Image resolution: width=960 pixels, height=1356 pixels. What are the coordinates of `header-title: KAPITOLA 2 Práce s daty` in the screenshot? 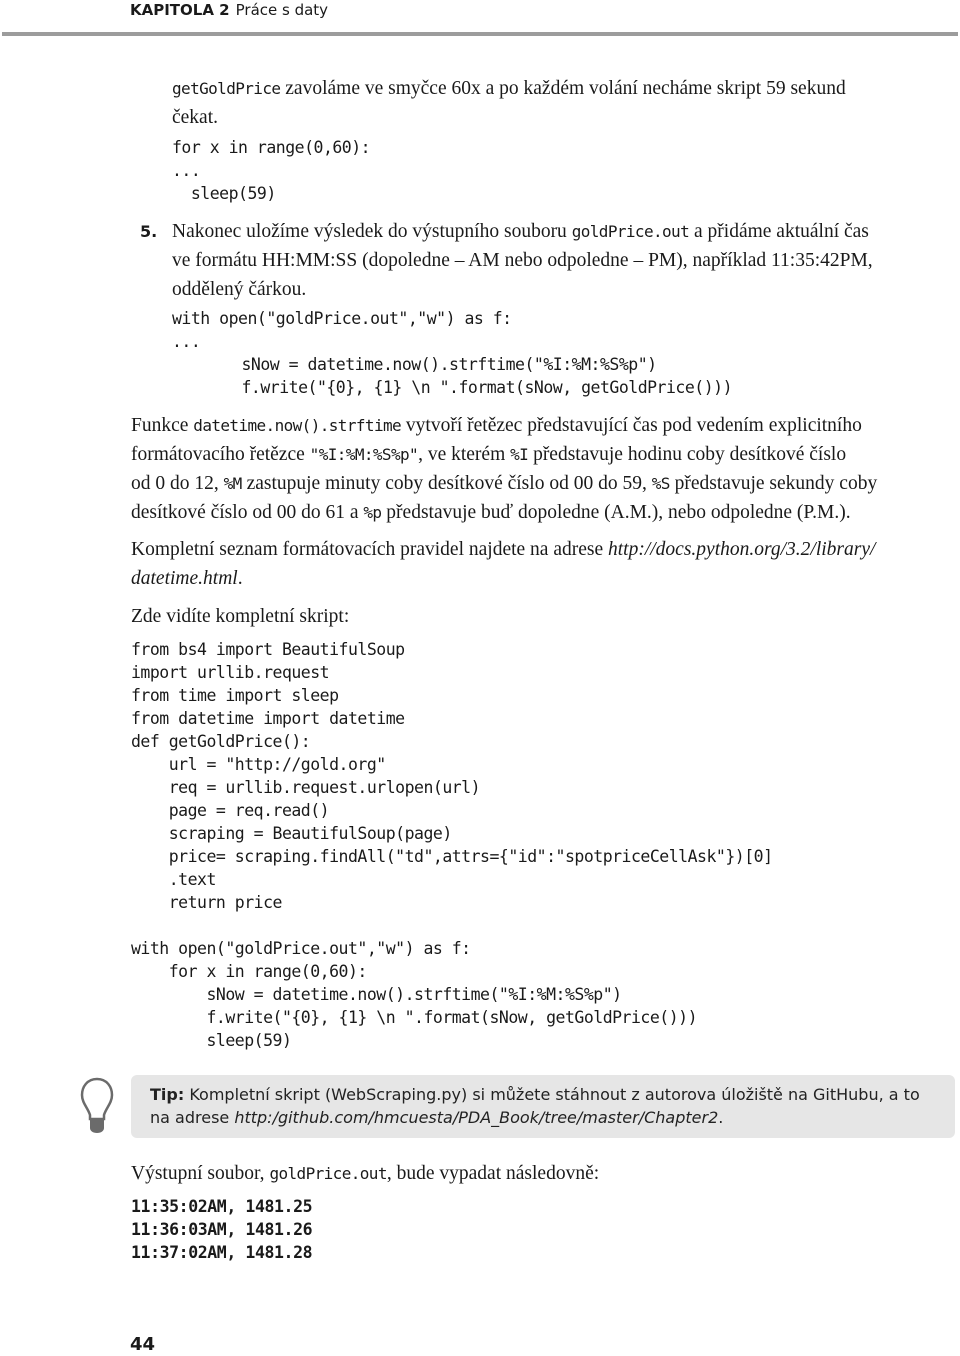 It's located at (229, 10).